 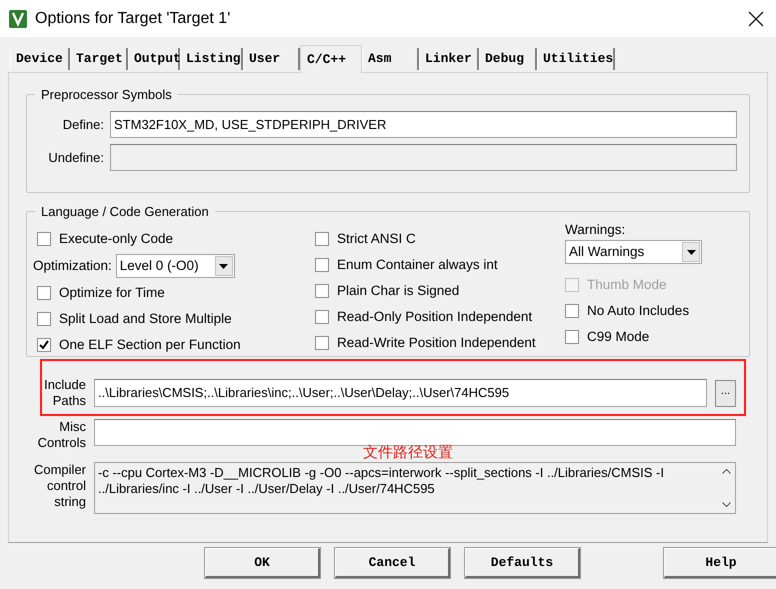 I want to click on field-label: Include Paths, so click(x=64, y=393).